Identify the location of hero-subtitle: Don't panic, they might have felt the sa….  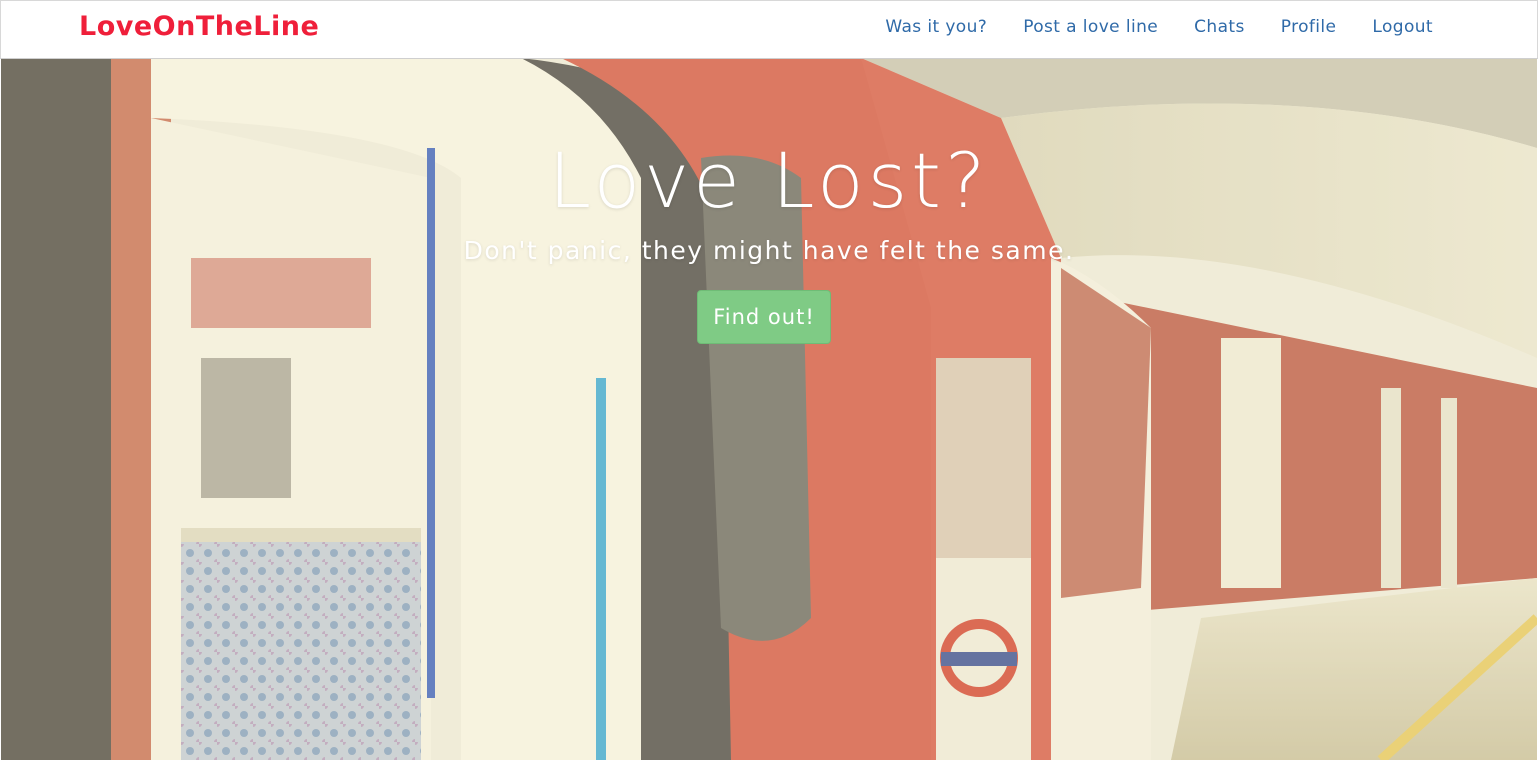
(769, 250).